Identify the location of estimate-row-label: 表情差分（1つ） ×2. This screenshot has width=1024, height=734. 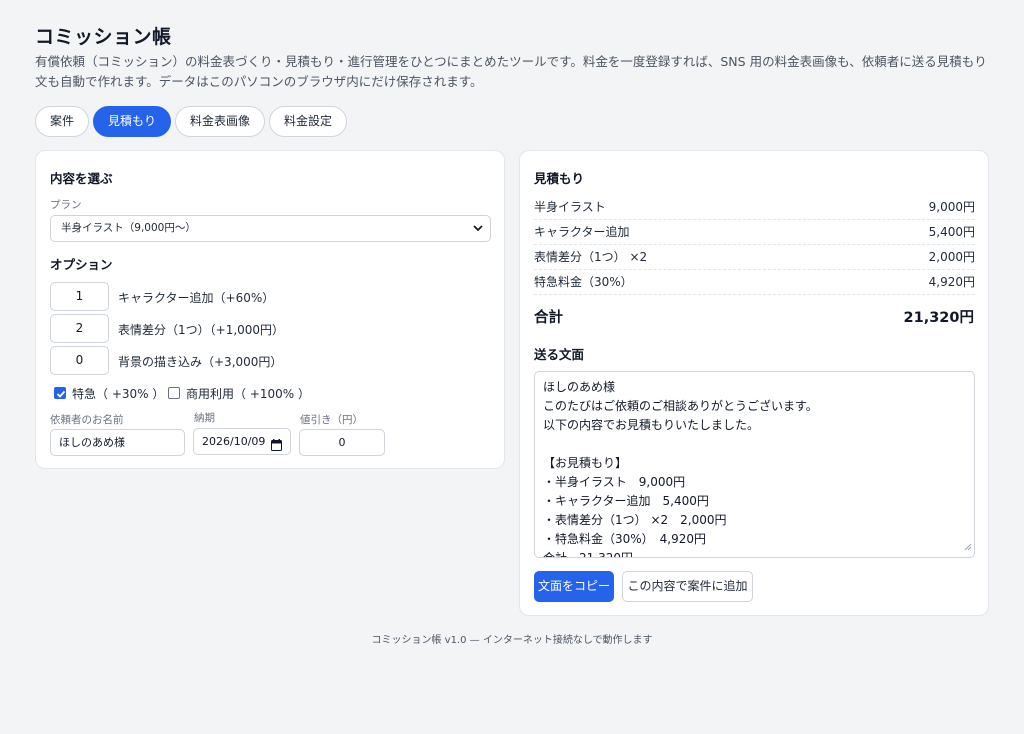
(591, 257).